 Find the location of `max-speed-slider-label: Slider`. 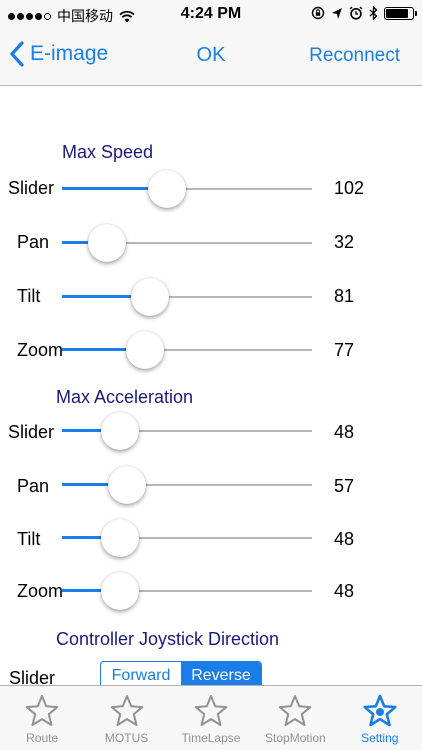

max-speed-slider-label: Slider is located at coordinates (31, 188).